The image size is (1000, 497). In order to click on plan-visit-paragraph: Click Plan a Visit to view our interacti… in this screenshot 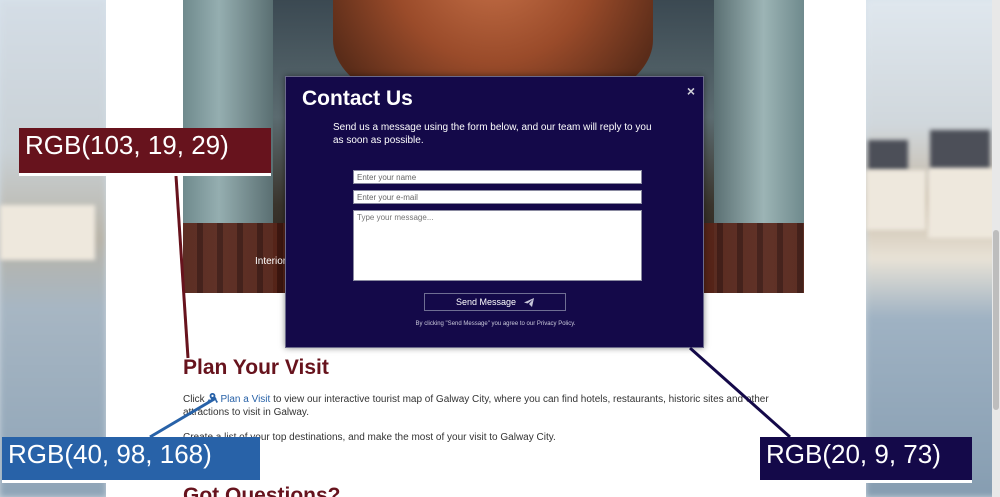, I will do `click(488, 406)`.